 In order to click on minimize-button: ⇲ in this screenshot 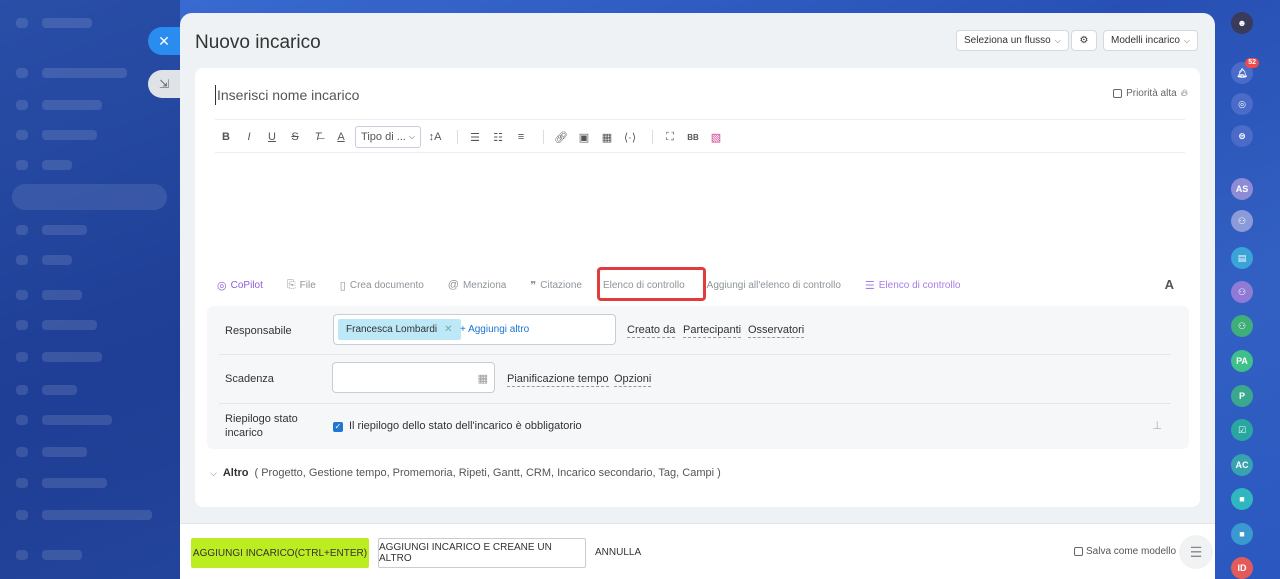, I will do `click(164, 84)`.